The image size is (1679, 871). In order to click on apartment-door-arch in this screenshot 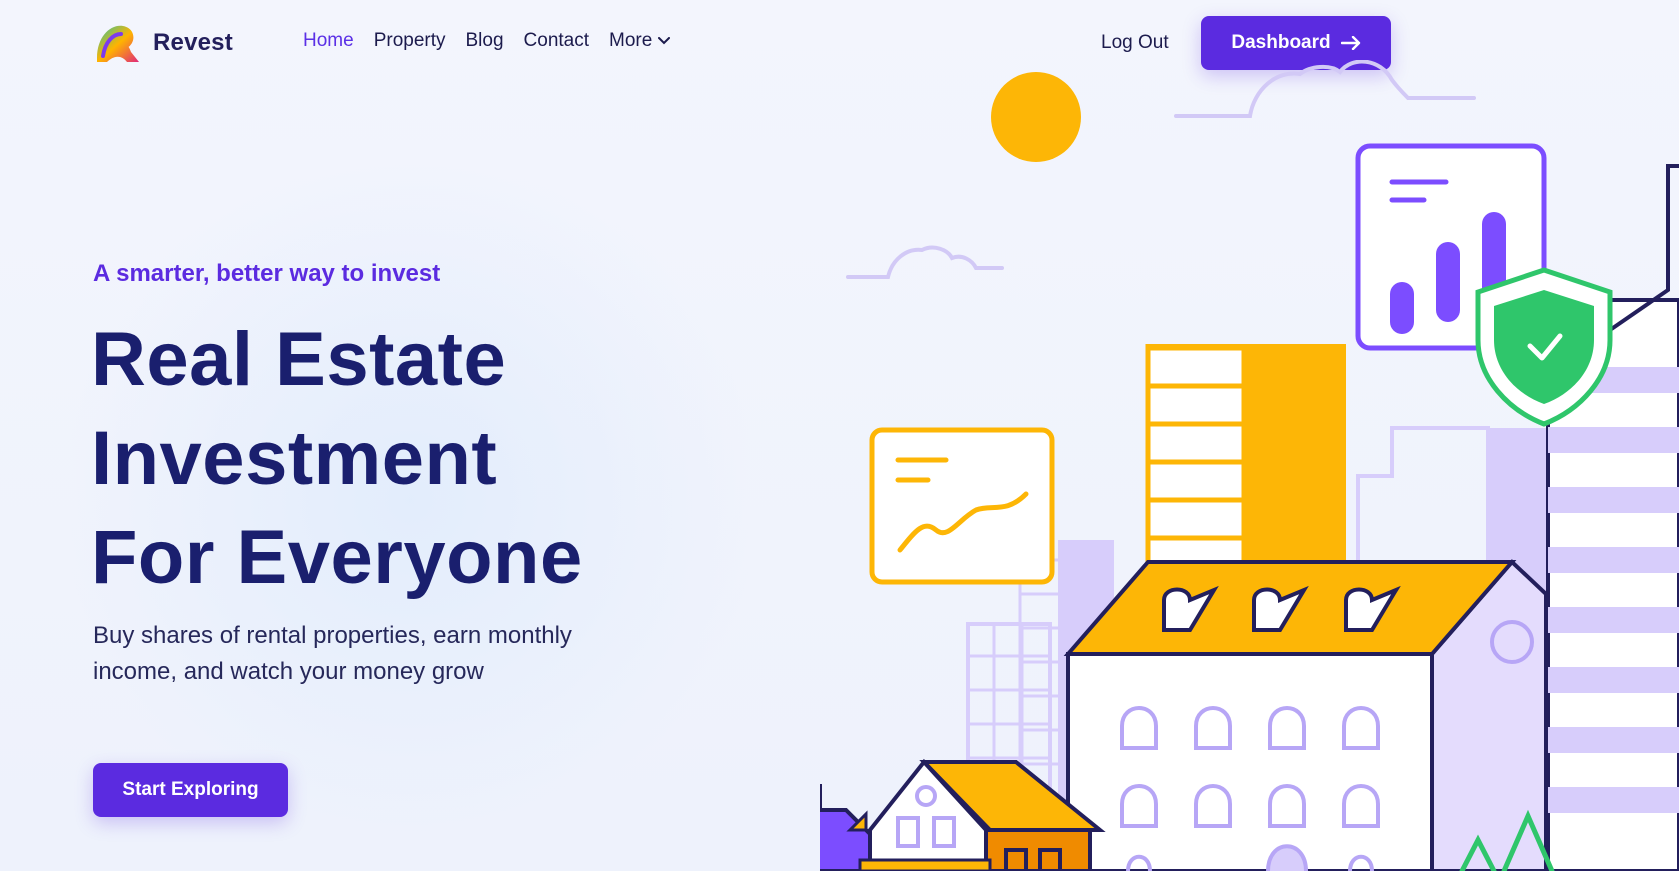, I will do `click(1287, 857)`.